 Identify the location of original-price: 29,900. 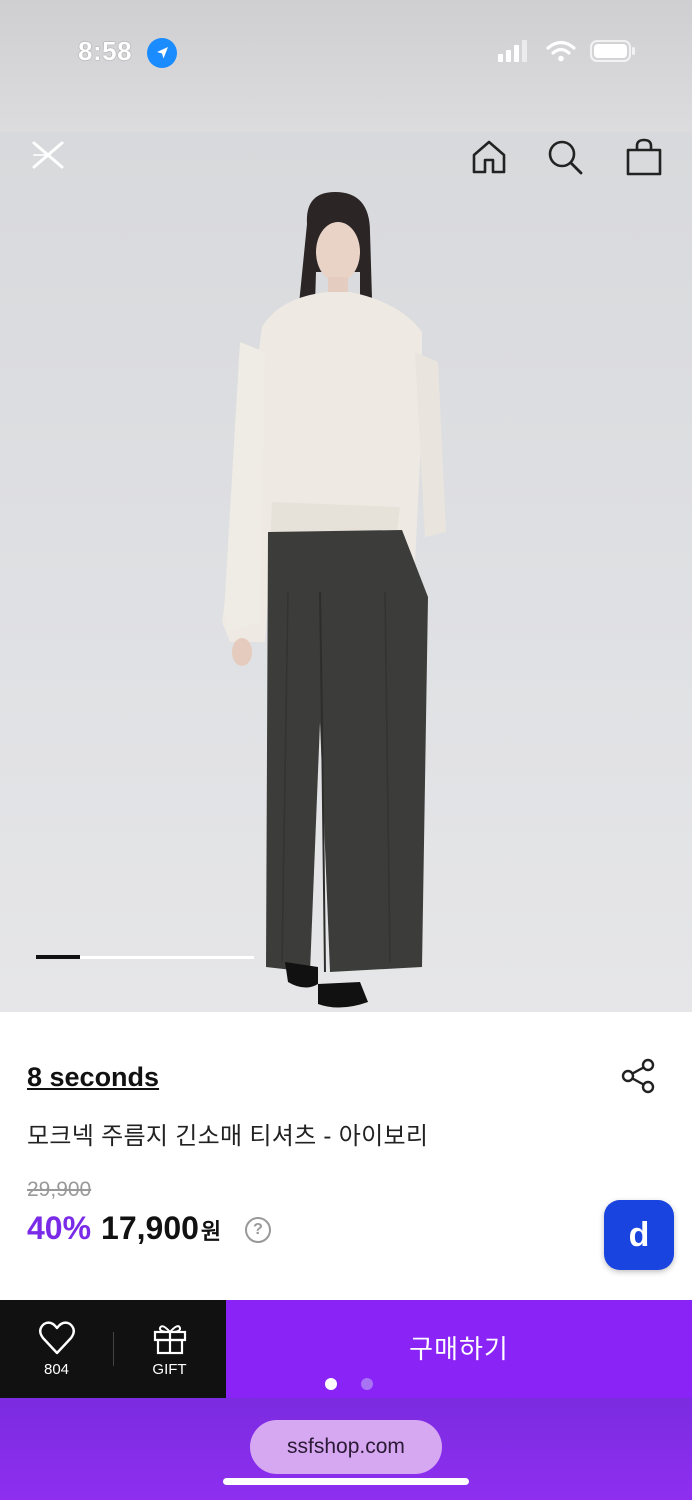
(59, 1189).